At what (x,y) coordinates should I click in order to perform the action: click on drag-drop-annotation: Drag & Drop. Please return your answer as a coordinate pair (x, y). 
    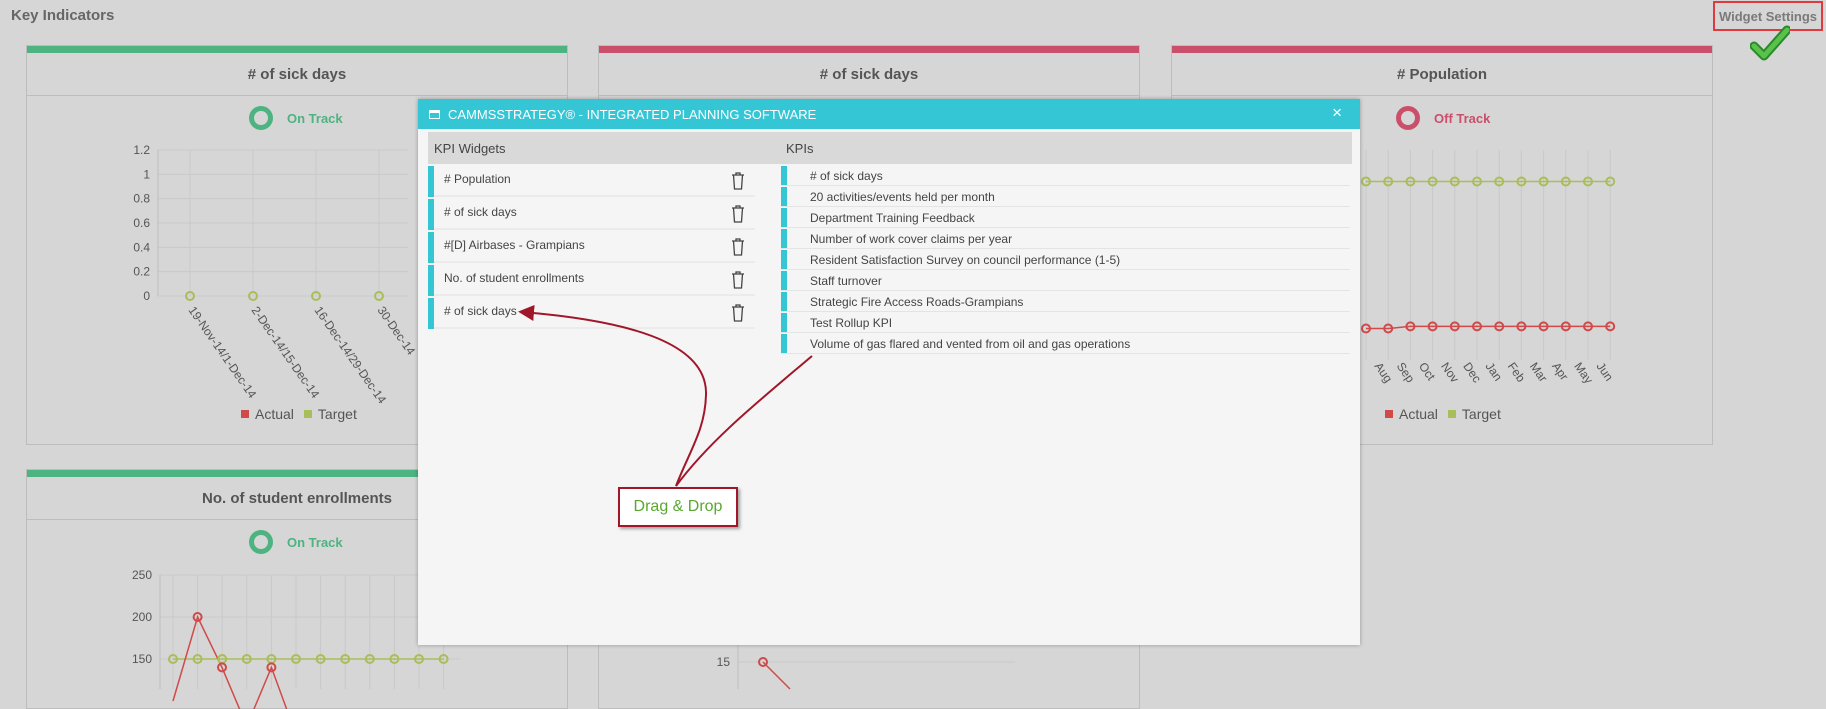
    Looking at the image, I should click on (678, 507).